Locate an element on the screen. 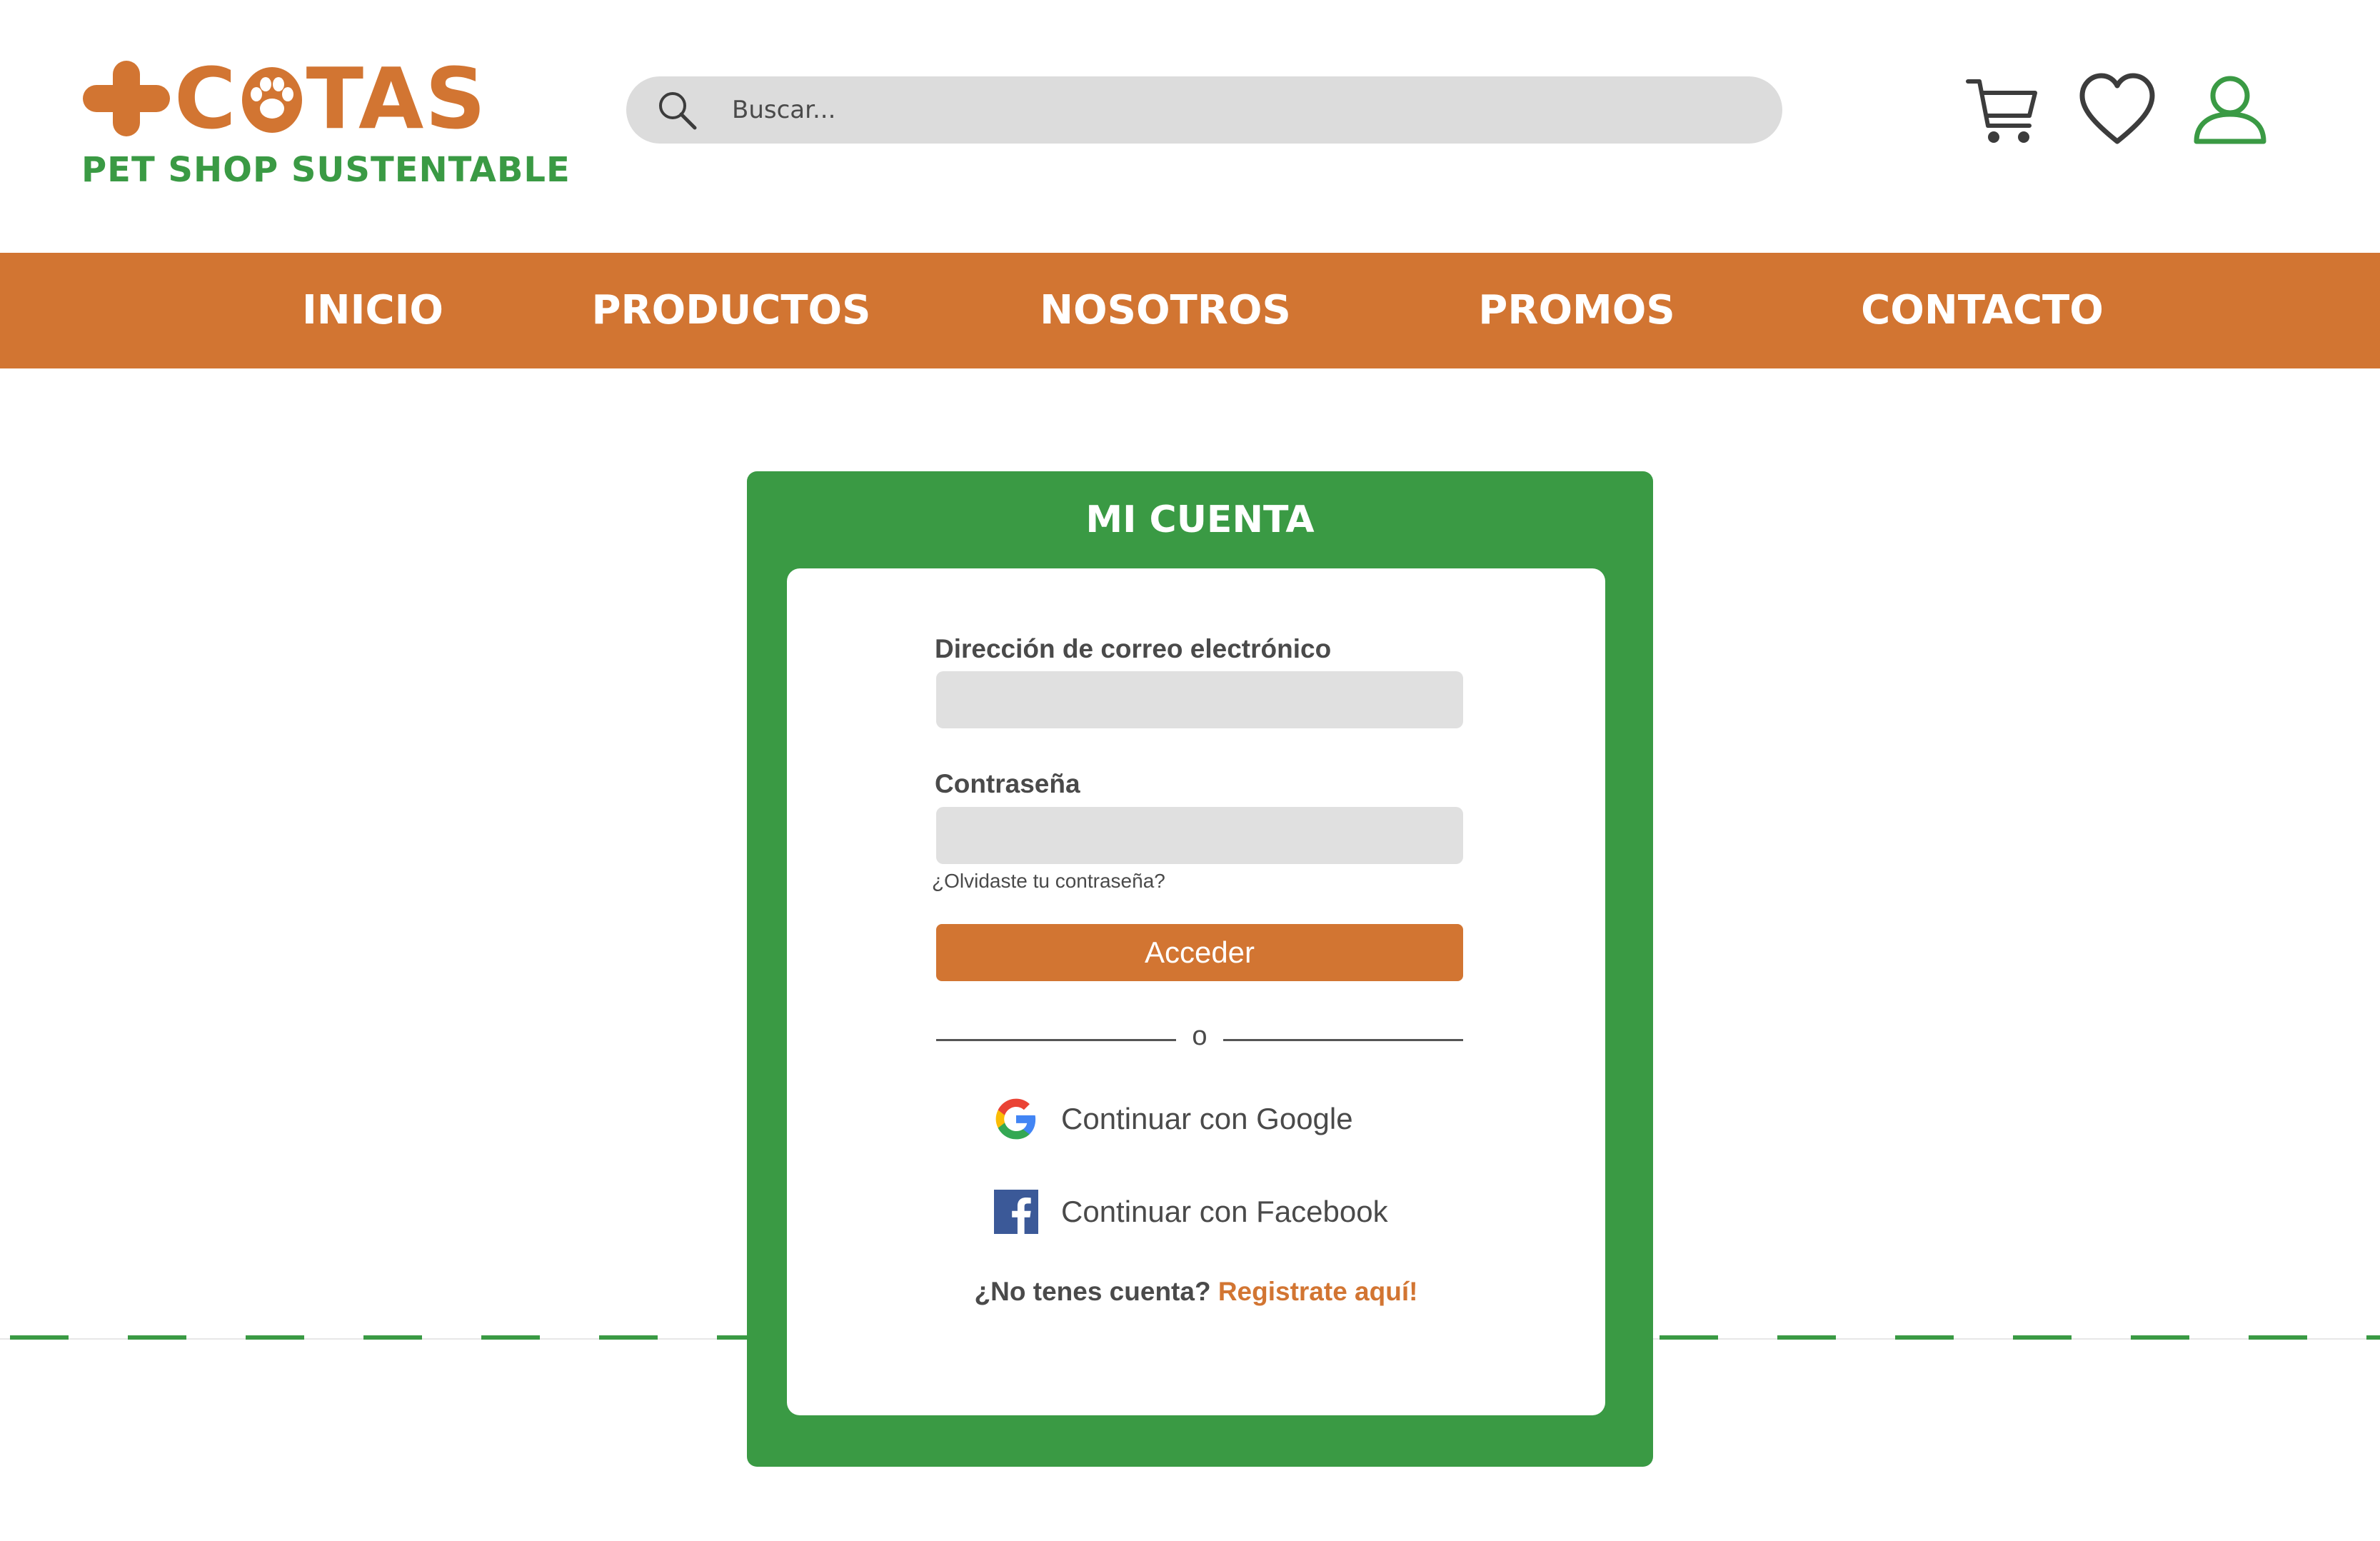 The image size is (2380, 1541). brand-tagline: PET SHOP SUSTENTABLE is located at coordinates (326, 170).